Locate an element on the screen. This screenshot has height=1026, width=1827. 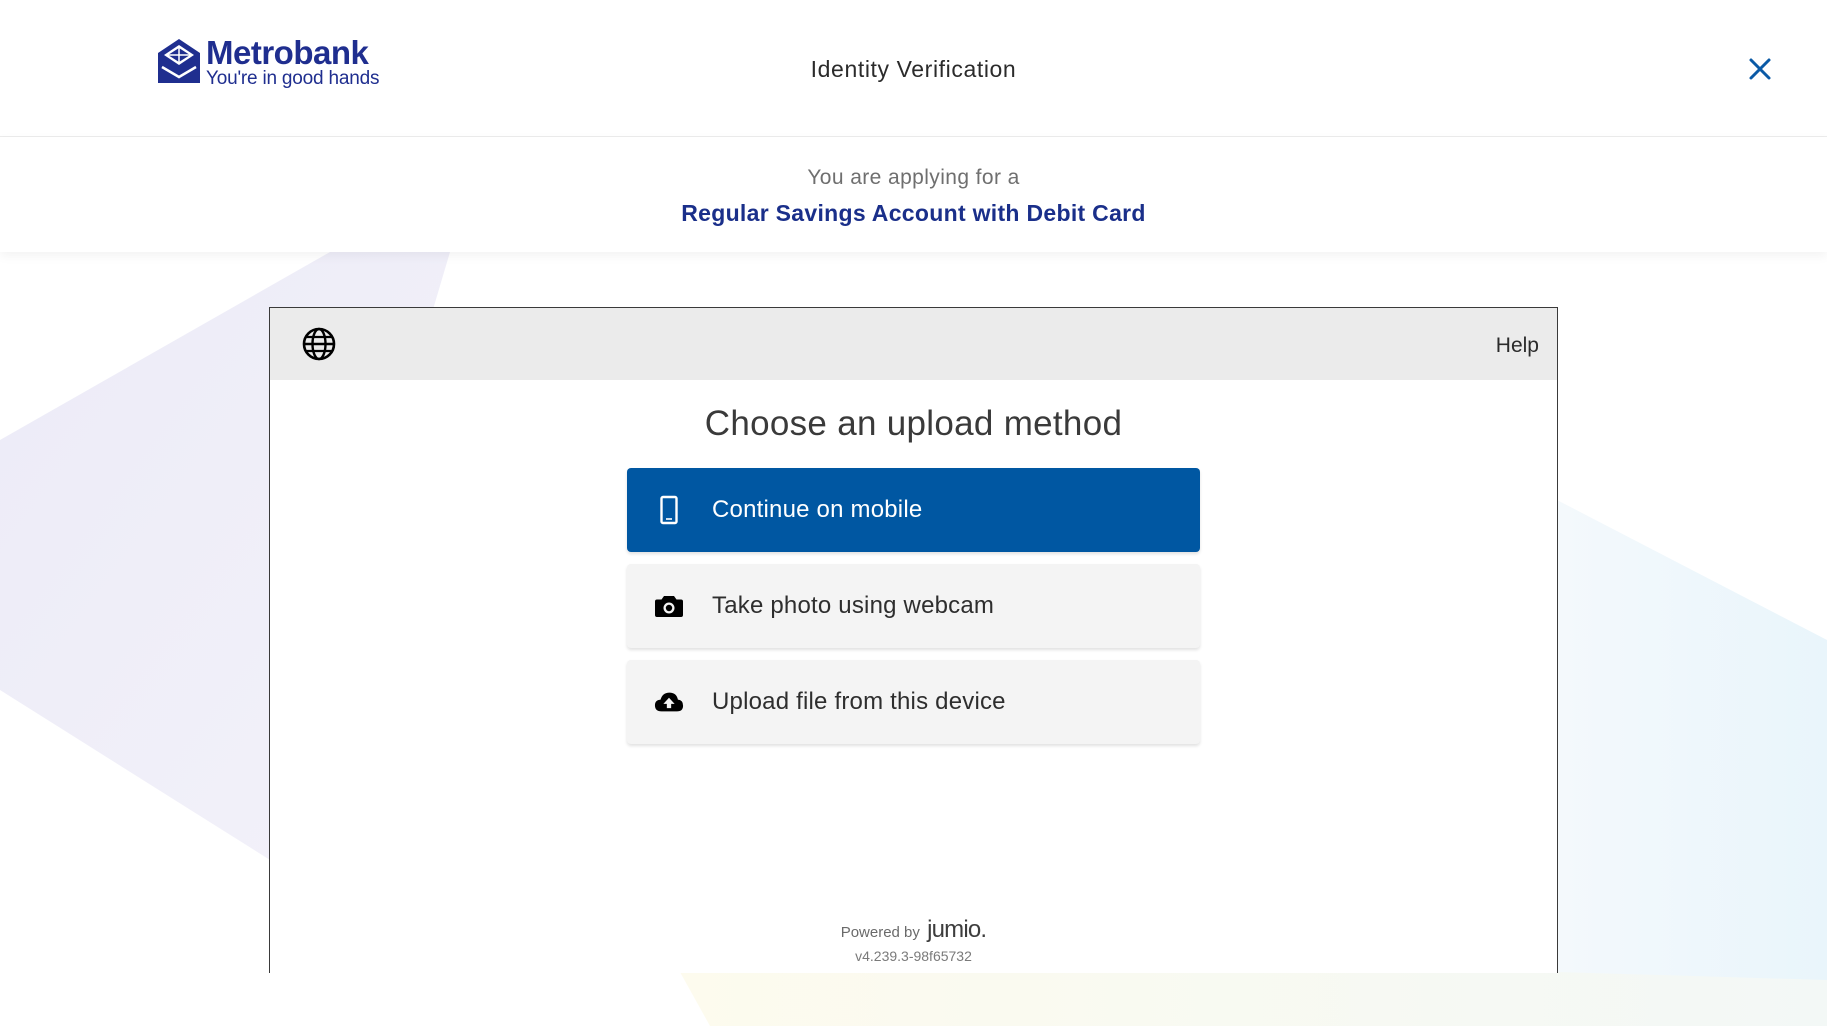
language-button is located at coordinates (319, 344).